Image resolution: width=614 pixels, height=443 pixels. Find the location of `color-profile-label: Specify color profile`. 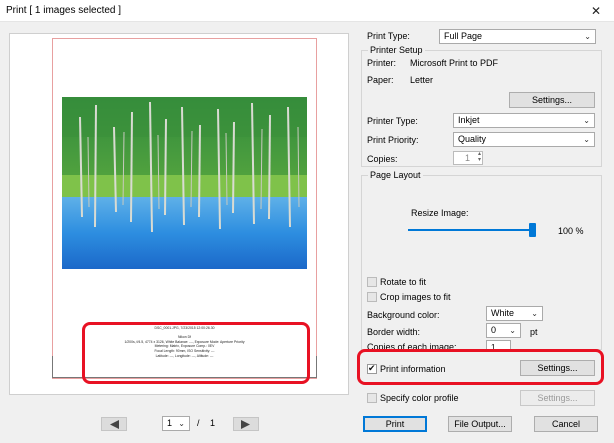

color-profile-label: Specify color profile is located at coordinates (419, 398).